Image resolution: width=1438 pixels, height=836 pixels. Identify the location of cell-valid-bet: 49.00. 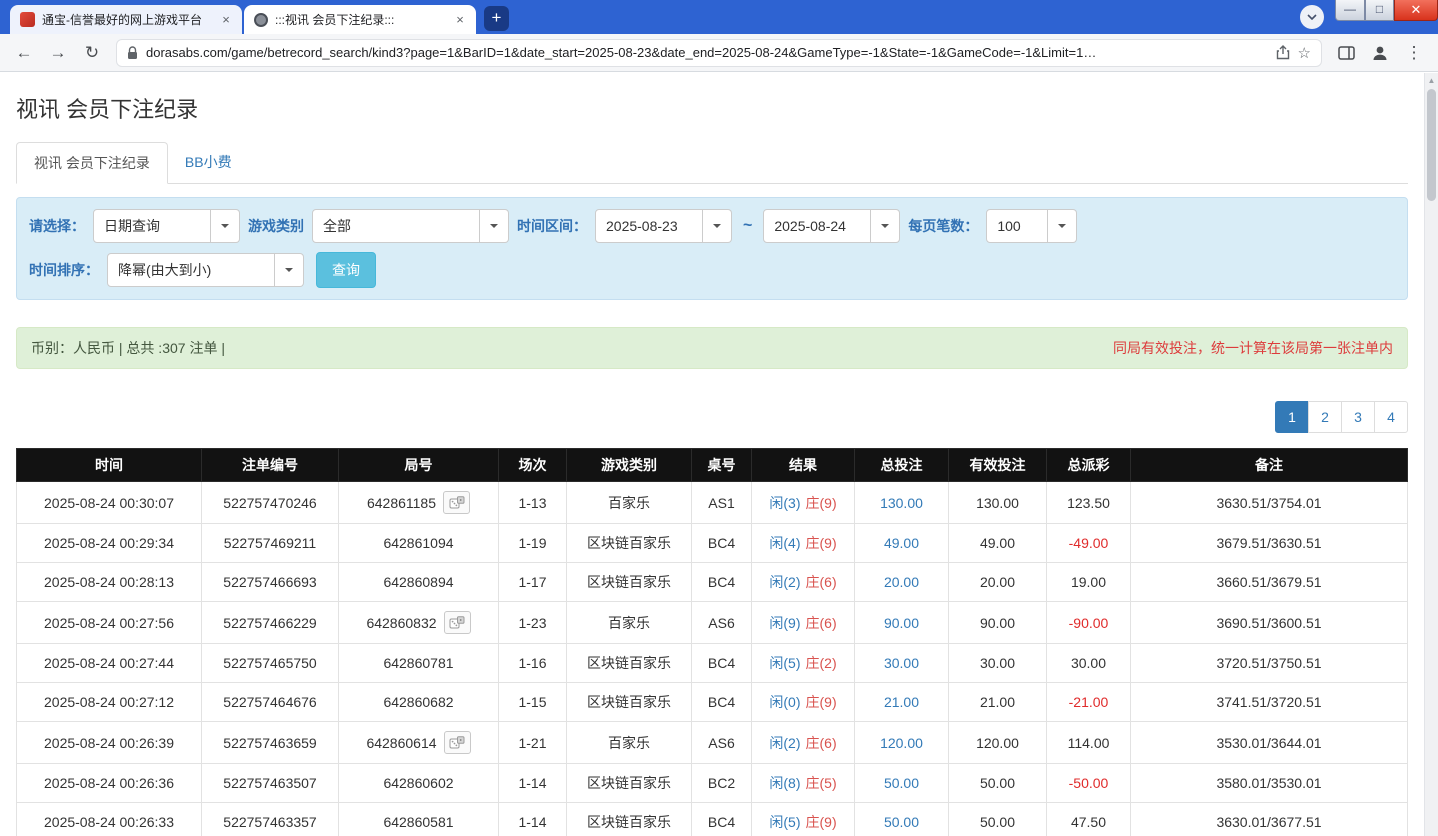
(997, 543).